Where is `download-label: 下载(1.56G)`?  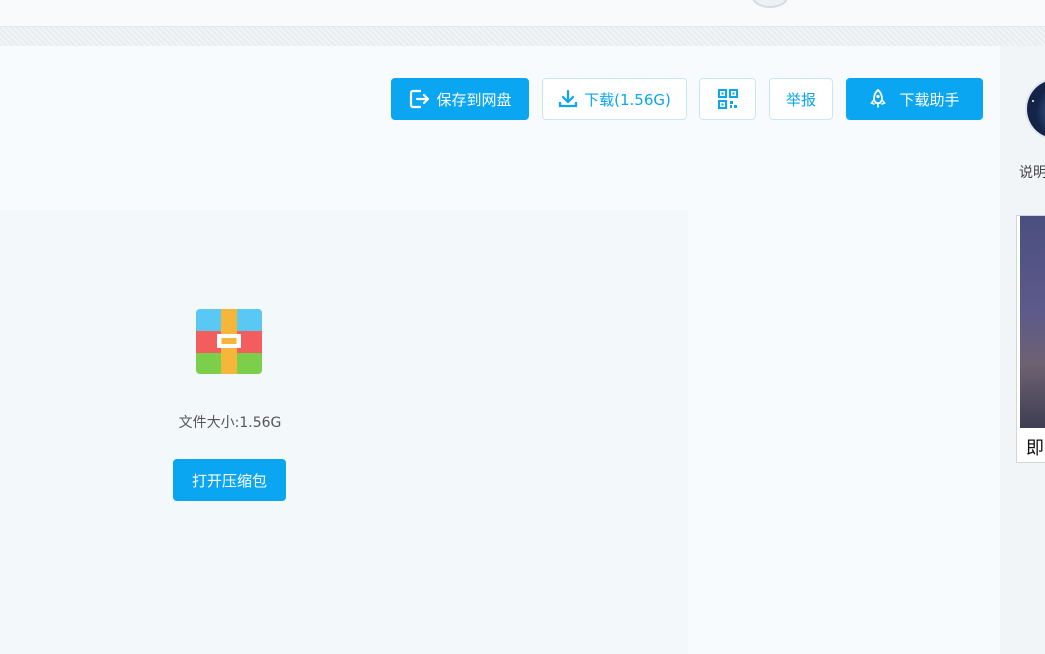
download-label: 下载(1.56G) is located at coordinates (627, 99).